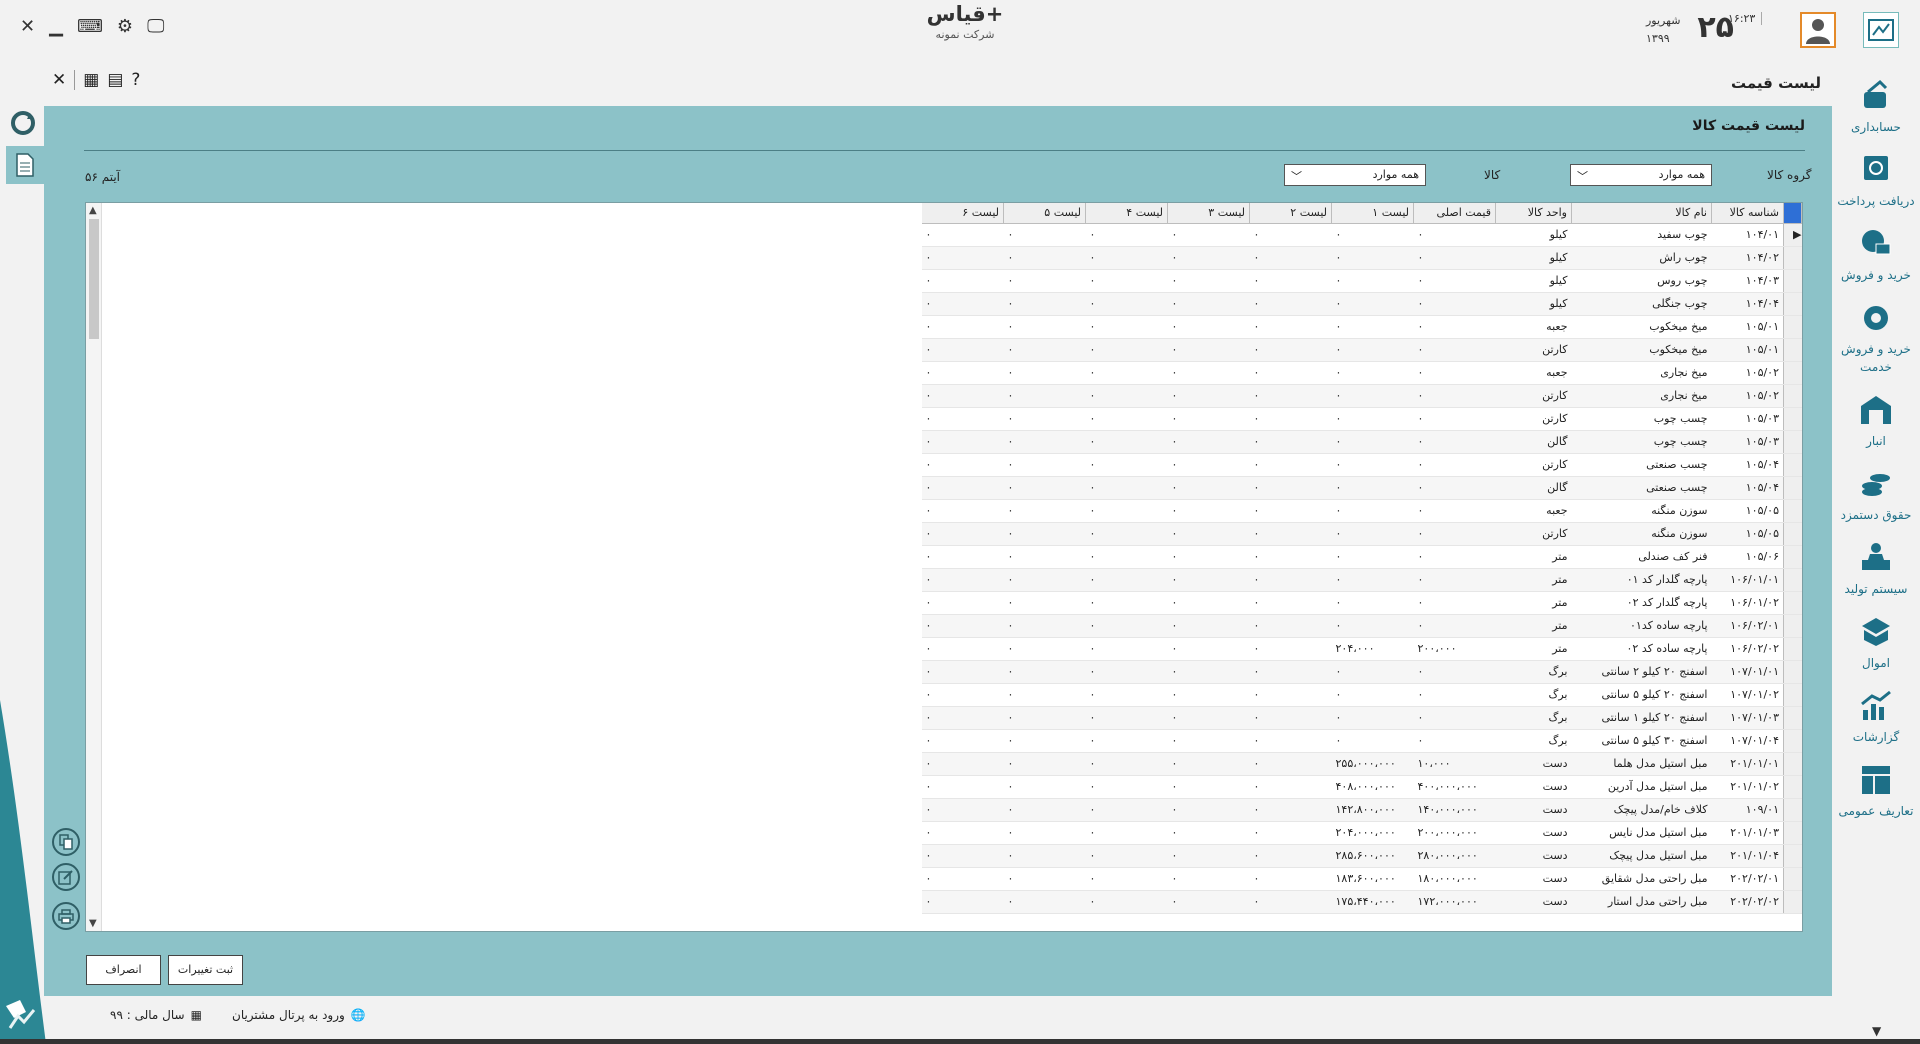  What do you see at coordinates (1361, 488) in the screenshot?
I see `table-row: ۱۰۵/۰۴ چسب صنعتی گالن ۰ ۰ ۰ ۰ ۰ ۰ ۰` at bounding box center [1361, 488].